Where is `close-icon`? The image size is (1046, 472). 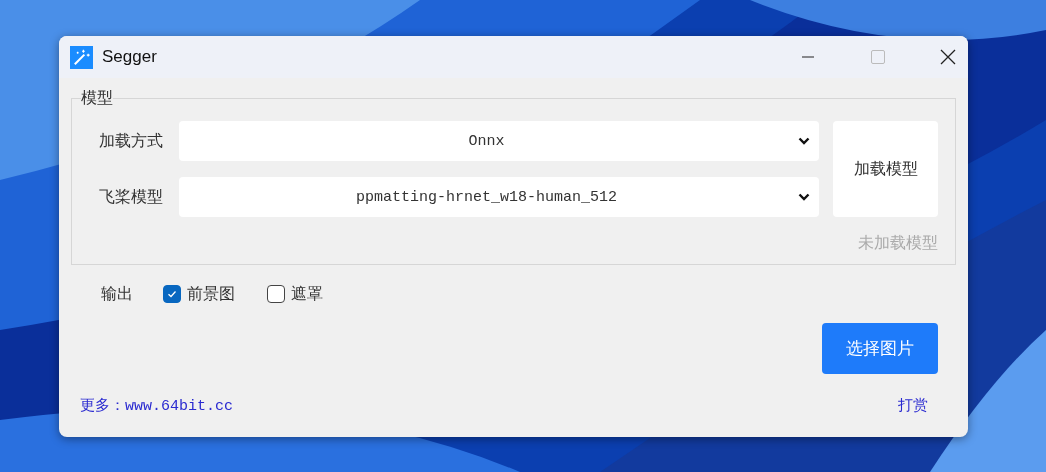
close-icon is located at coordinates (948, 57).